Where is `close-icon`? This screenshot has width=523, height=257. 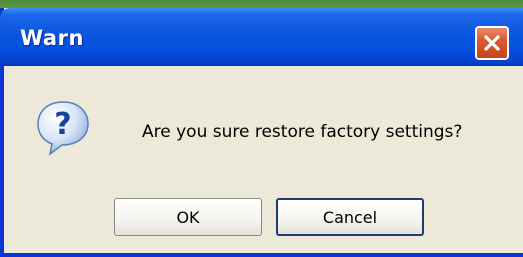 close-icon is located at coordinates (492, 43).